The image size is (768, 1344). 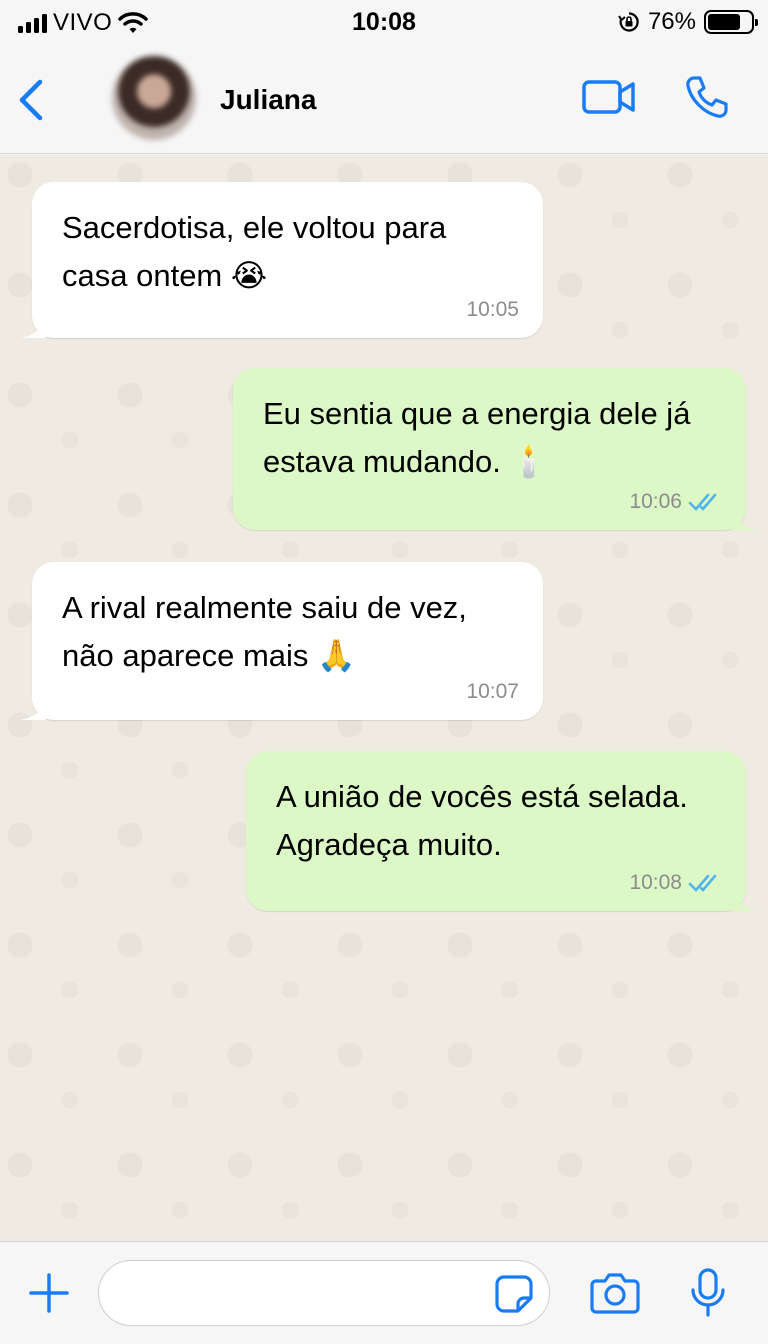 I want to click on message-time: 10:08, so click(x=655, y=882).